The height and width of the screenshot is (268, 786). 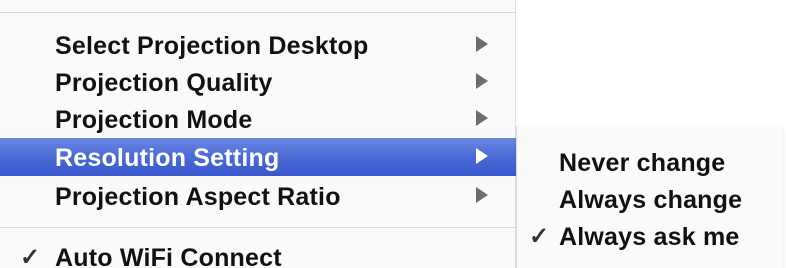 What do you see at coordinates (257, 12) in the screenshot?
I see `menu-separator-top` at bounding box center [257, 12].